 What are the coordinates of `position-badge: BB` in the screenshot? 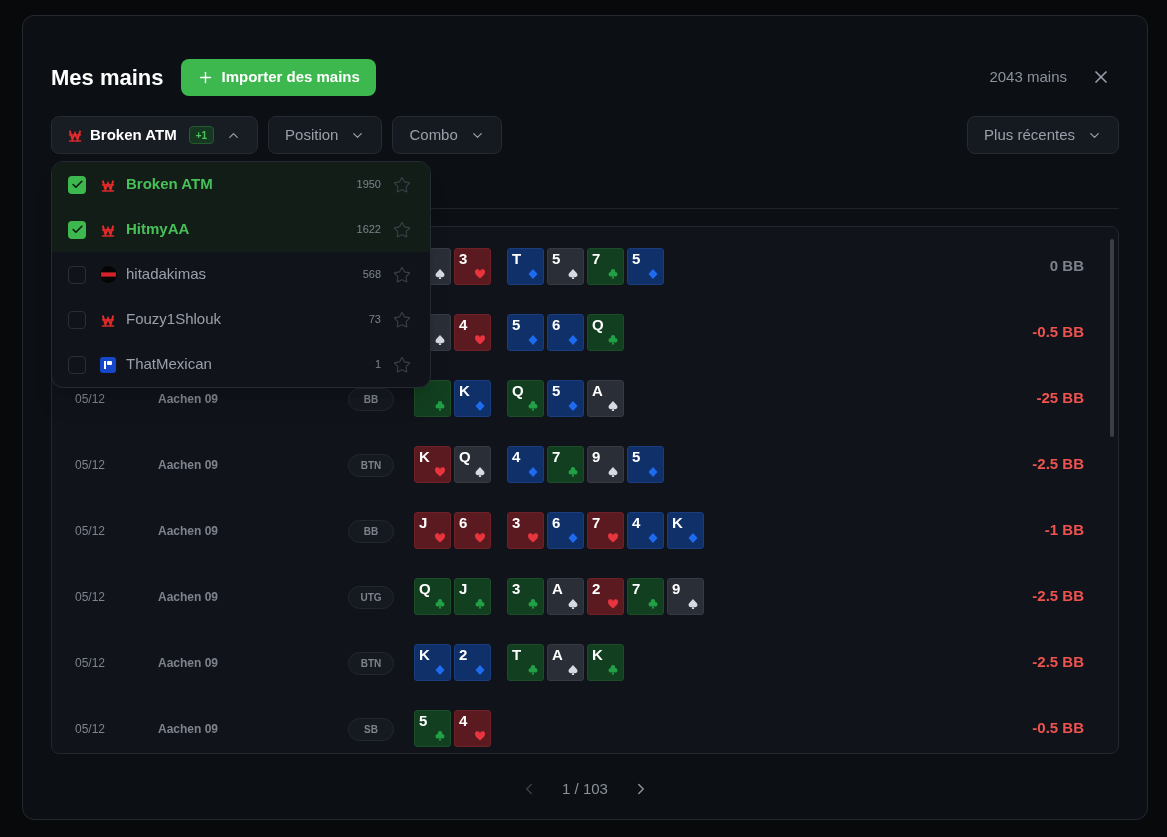 It's located at (371, 531).